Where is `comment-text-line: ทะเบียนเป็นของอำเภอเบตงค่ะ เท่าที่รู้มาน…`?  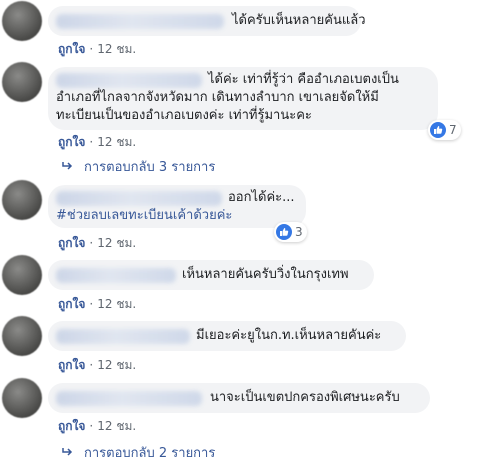 comment-text-line: ทะเบียนเป็นของอำเภอเบตงค่ะ เท่าที่รู้มาน… is located at coordinates (184, 115).